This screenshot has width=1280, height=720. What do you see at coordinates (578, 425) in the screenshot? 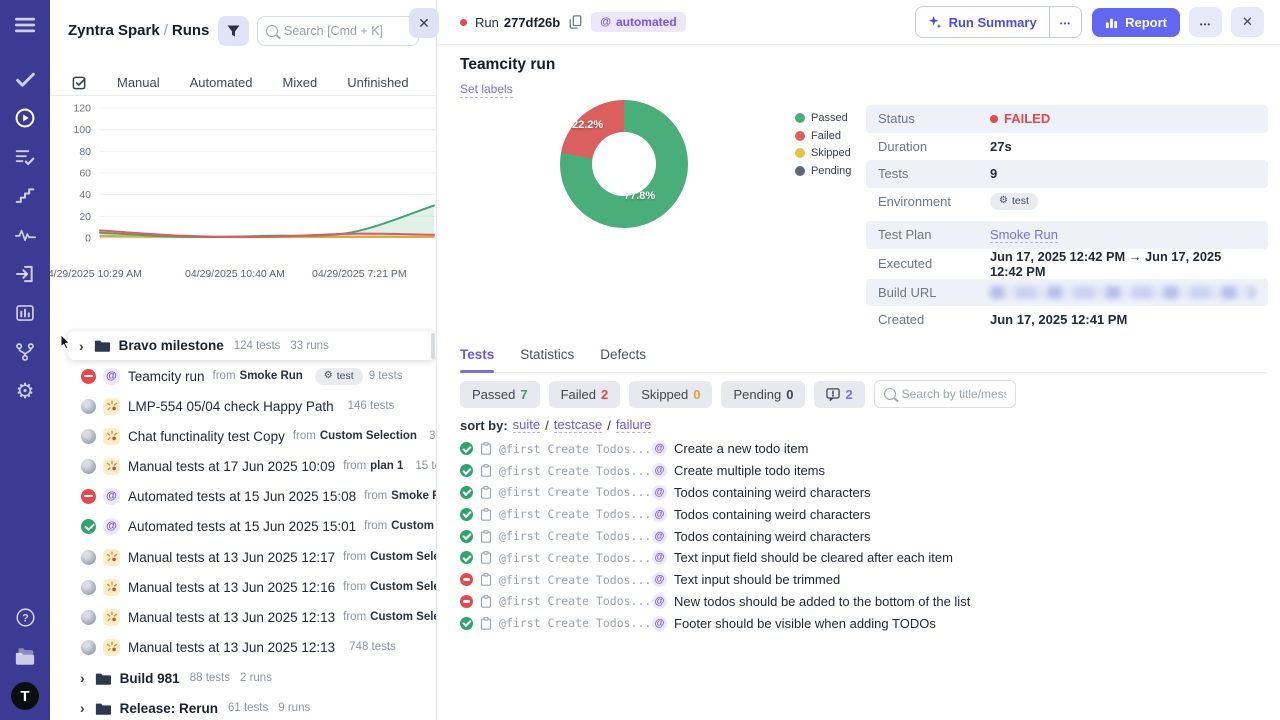
I see `sort-by-testcase: testcase` at bounding box center [578, 425].